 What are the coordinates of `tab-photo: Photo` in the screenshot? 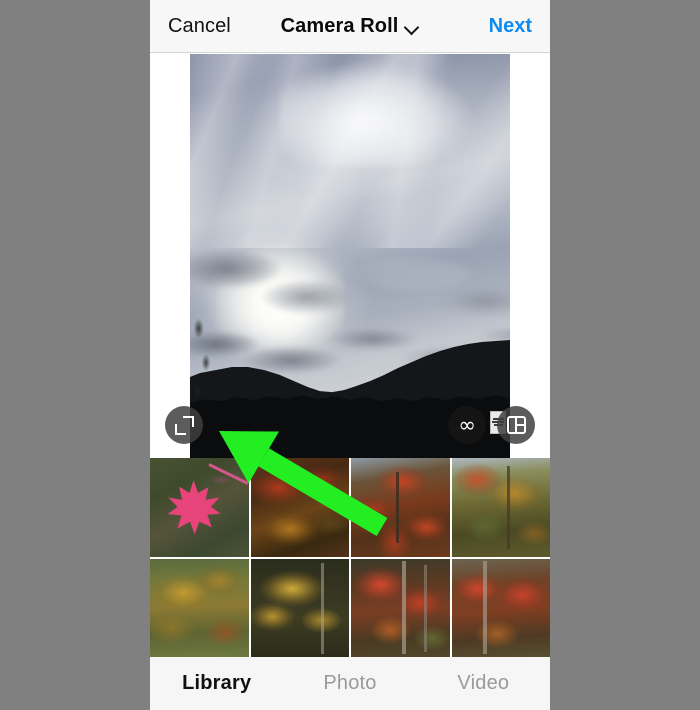 It's located at (349, 683).